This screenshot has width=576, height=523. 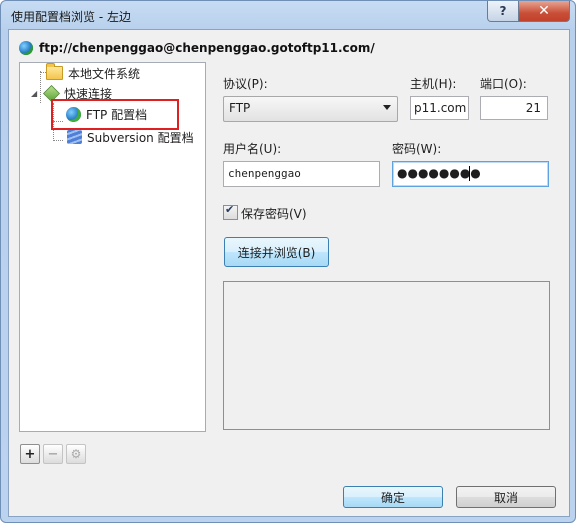 What do you see at coordinates (74, 137) in the screenshot?
I see `subversion-icon` at bounding box center [74, 137].